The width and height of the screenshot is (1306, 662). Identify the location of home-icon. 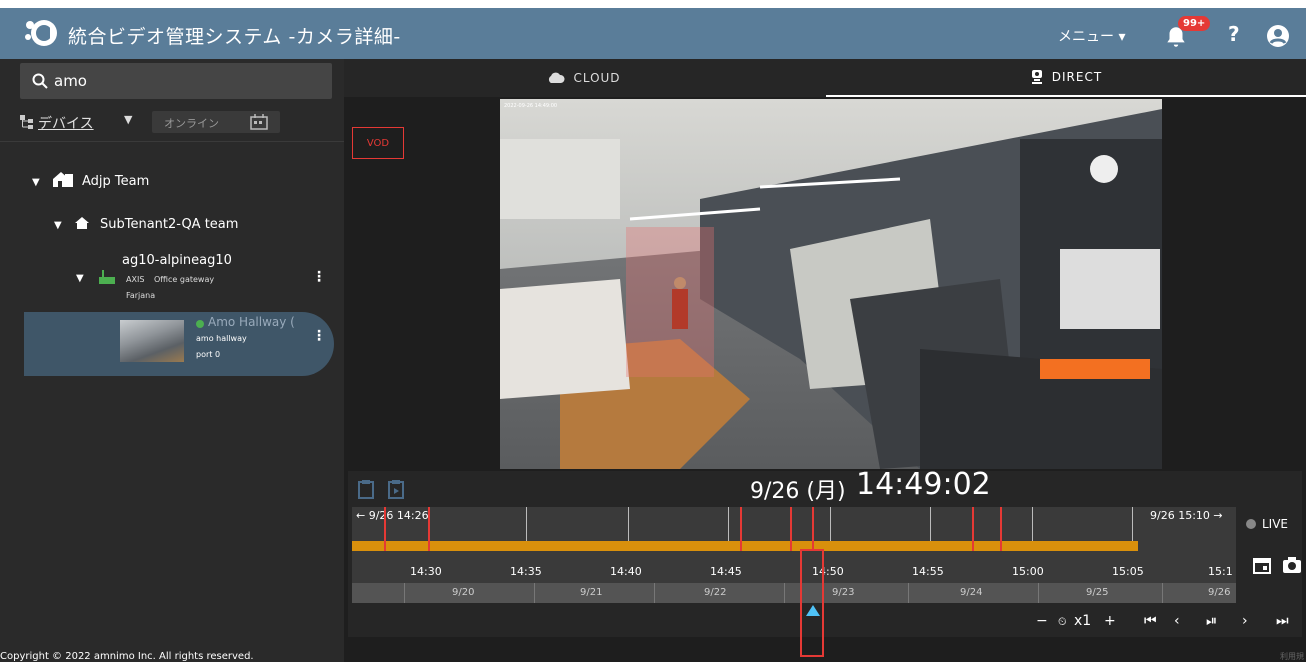
(81, 223).